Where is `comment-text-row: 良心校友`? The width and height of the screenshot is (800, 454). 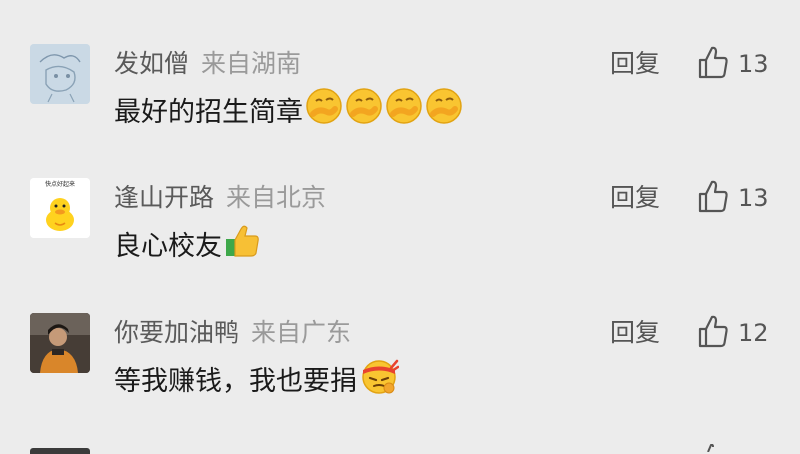
comment-text-row: 良心校友 is located at coordinates (187, 243).